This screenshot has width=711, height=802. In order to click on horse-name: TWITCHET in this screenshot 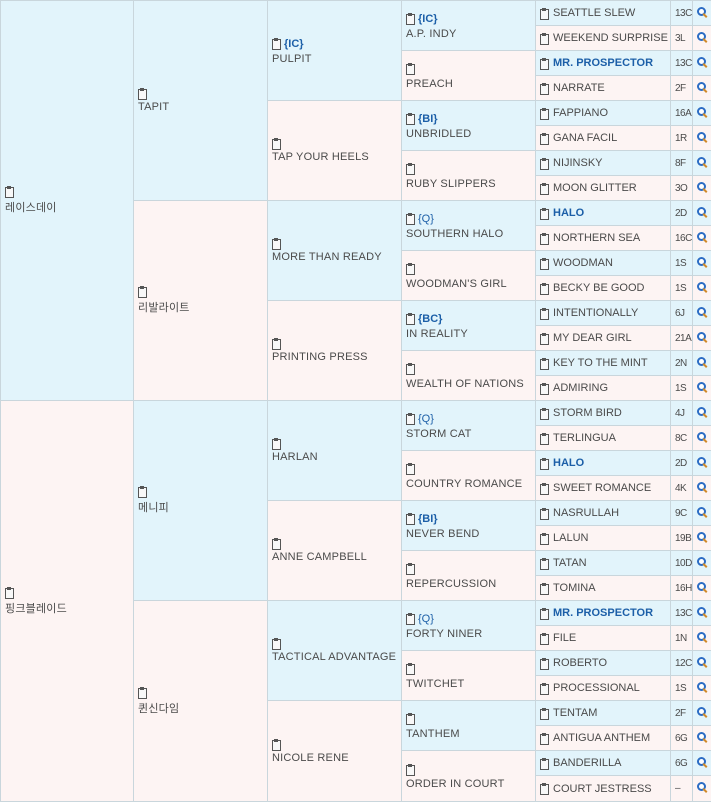, I will do `click(468, 684)`.